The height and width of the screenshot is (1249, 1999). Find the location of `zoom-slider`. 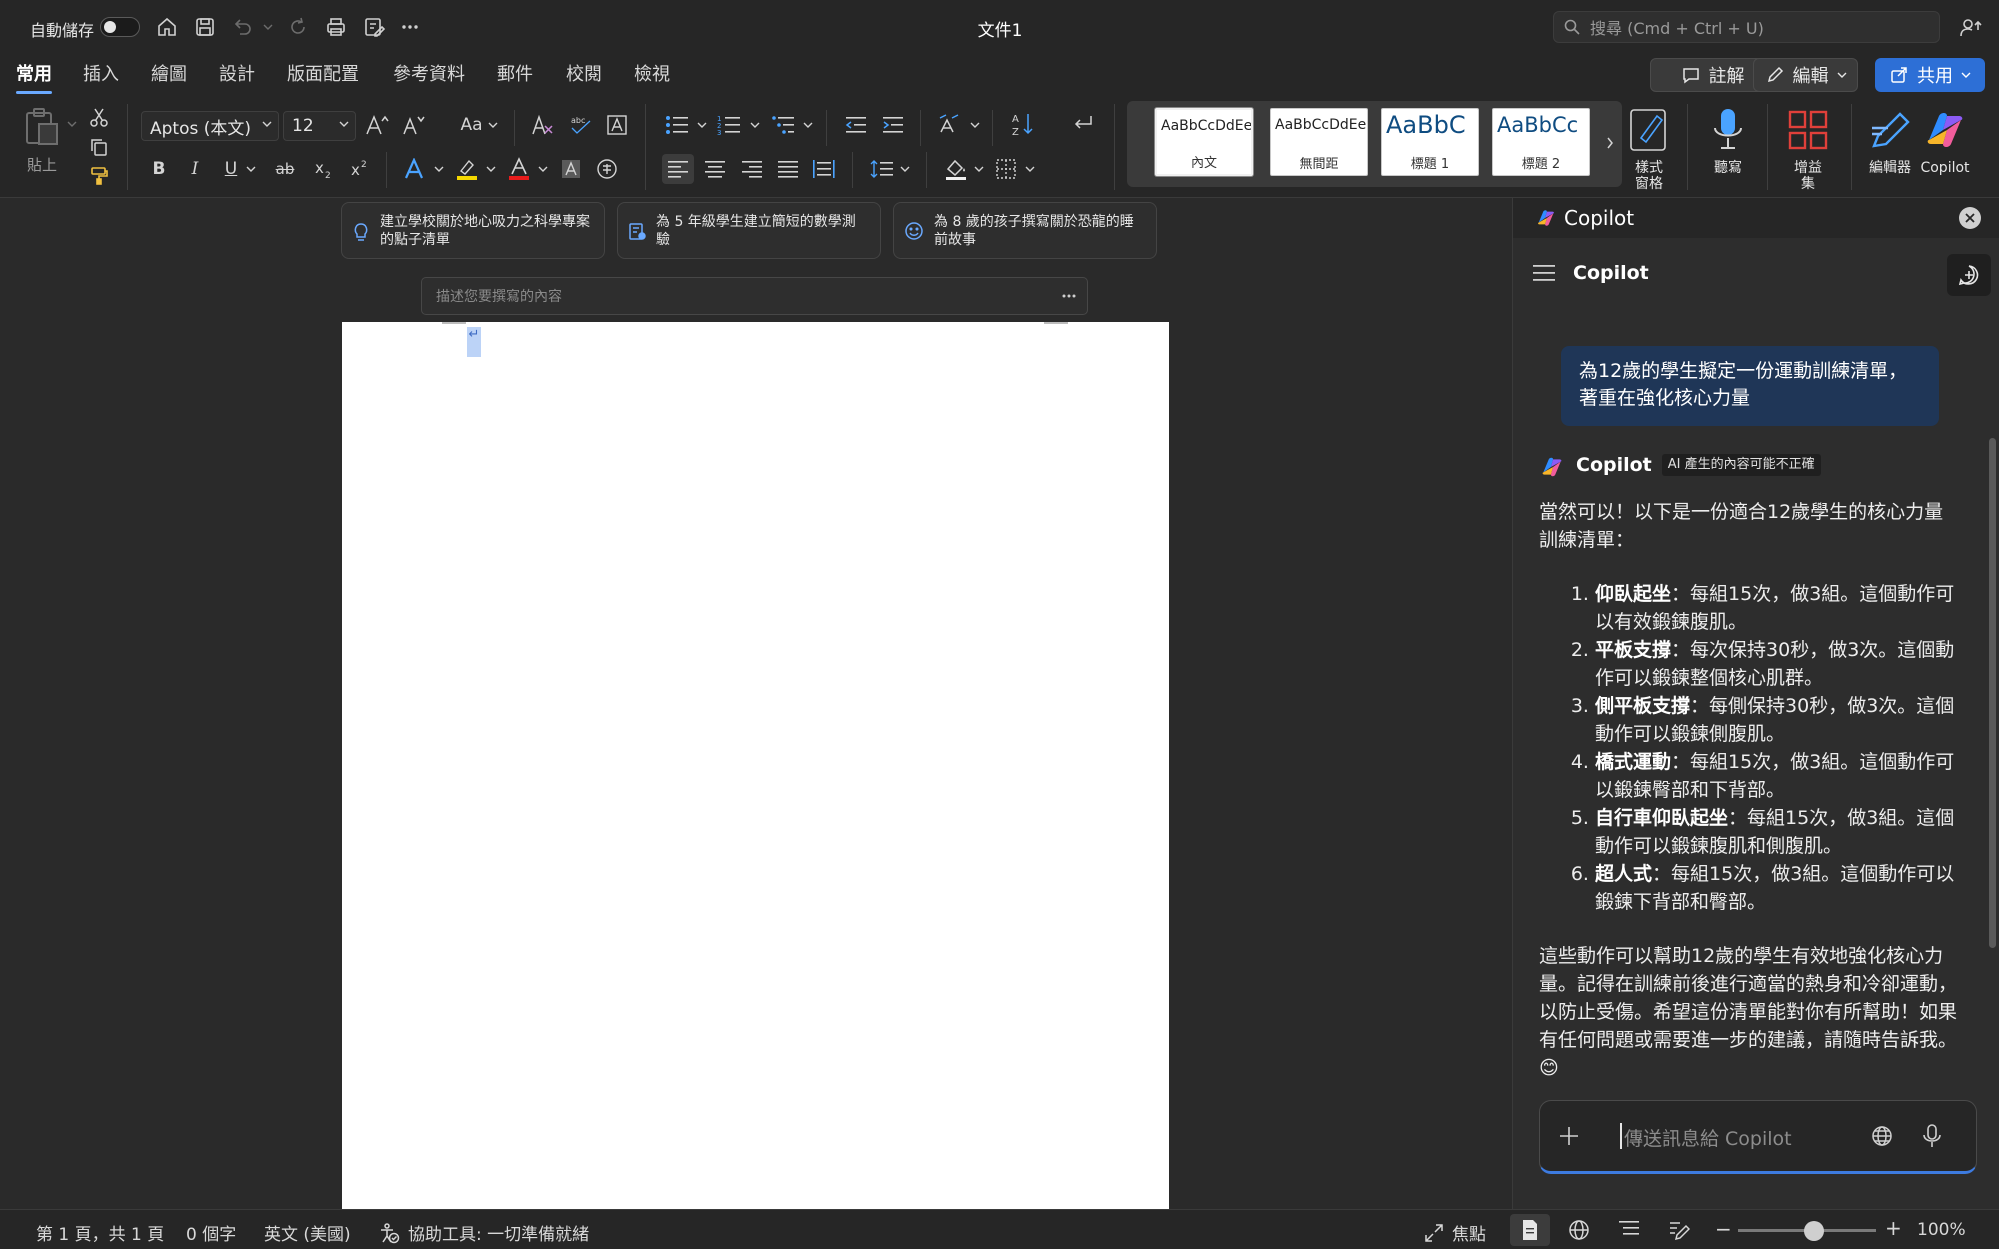

zoom-slider is located at coordinates (1807, 1231).